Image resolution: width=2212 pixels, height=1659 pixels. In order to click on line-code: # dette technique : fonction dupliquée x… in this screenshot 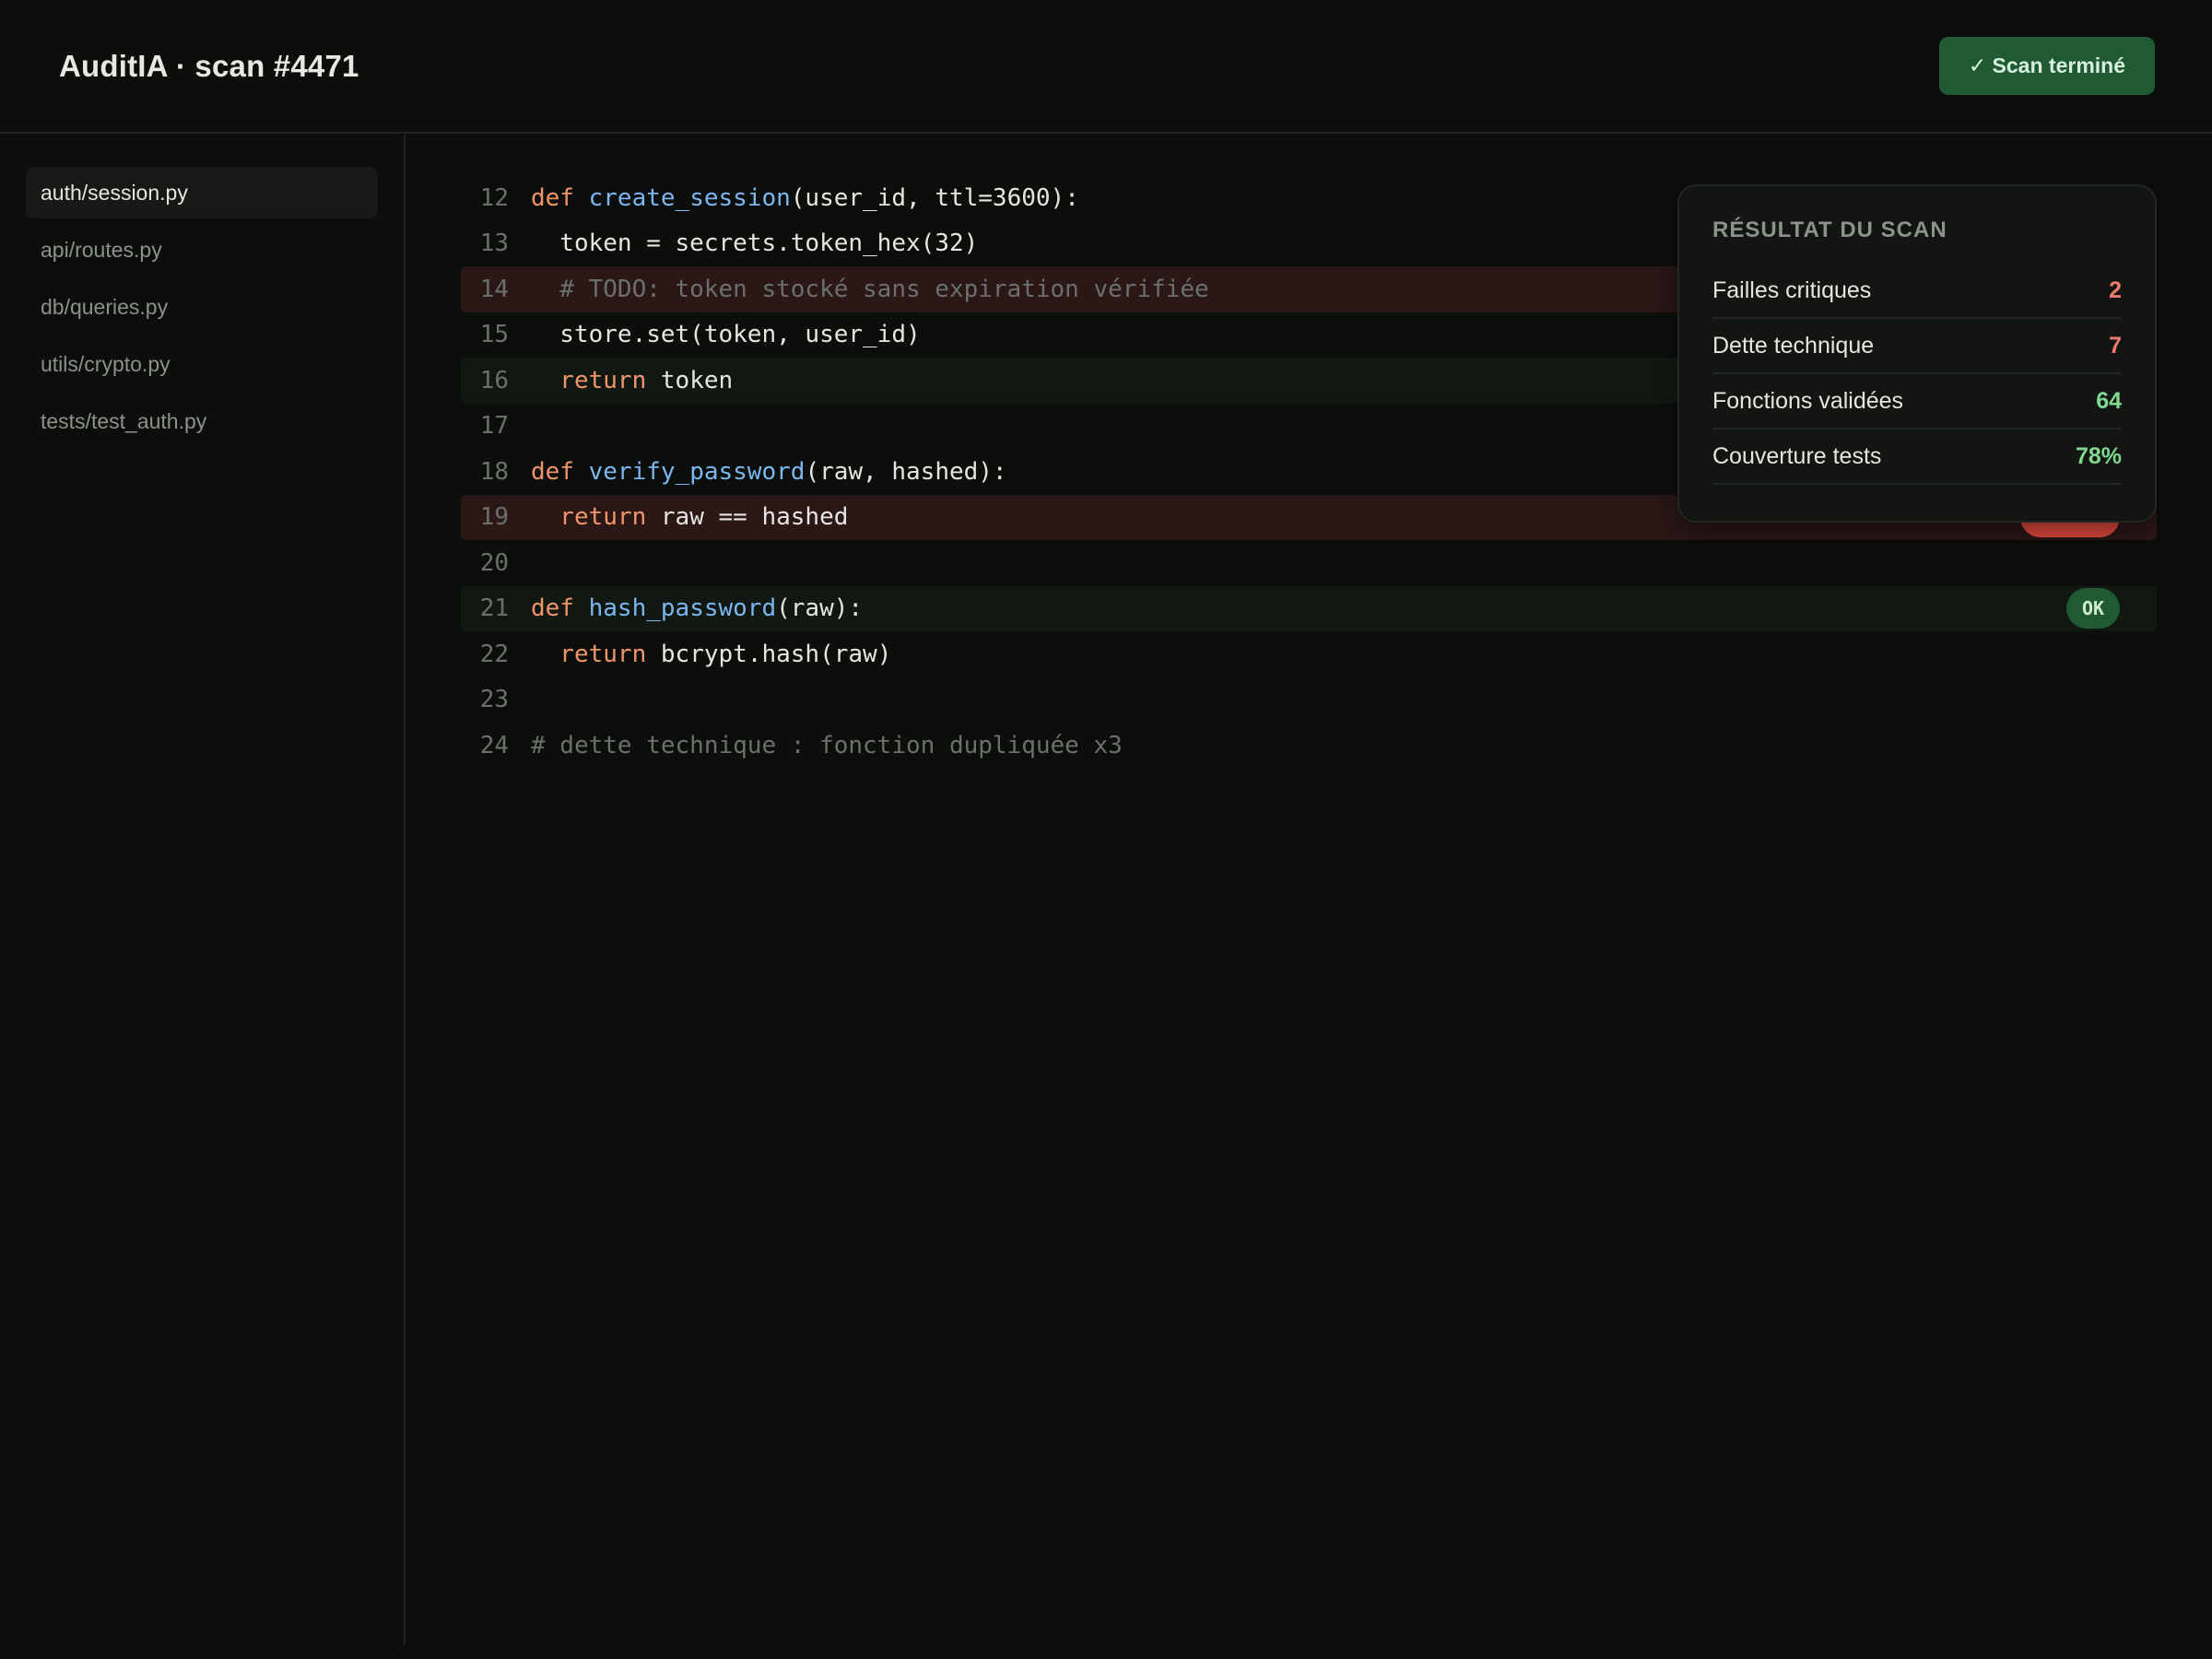, I will do `click(827, 745)`.